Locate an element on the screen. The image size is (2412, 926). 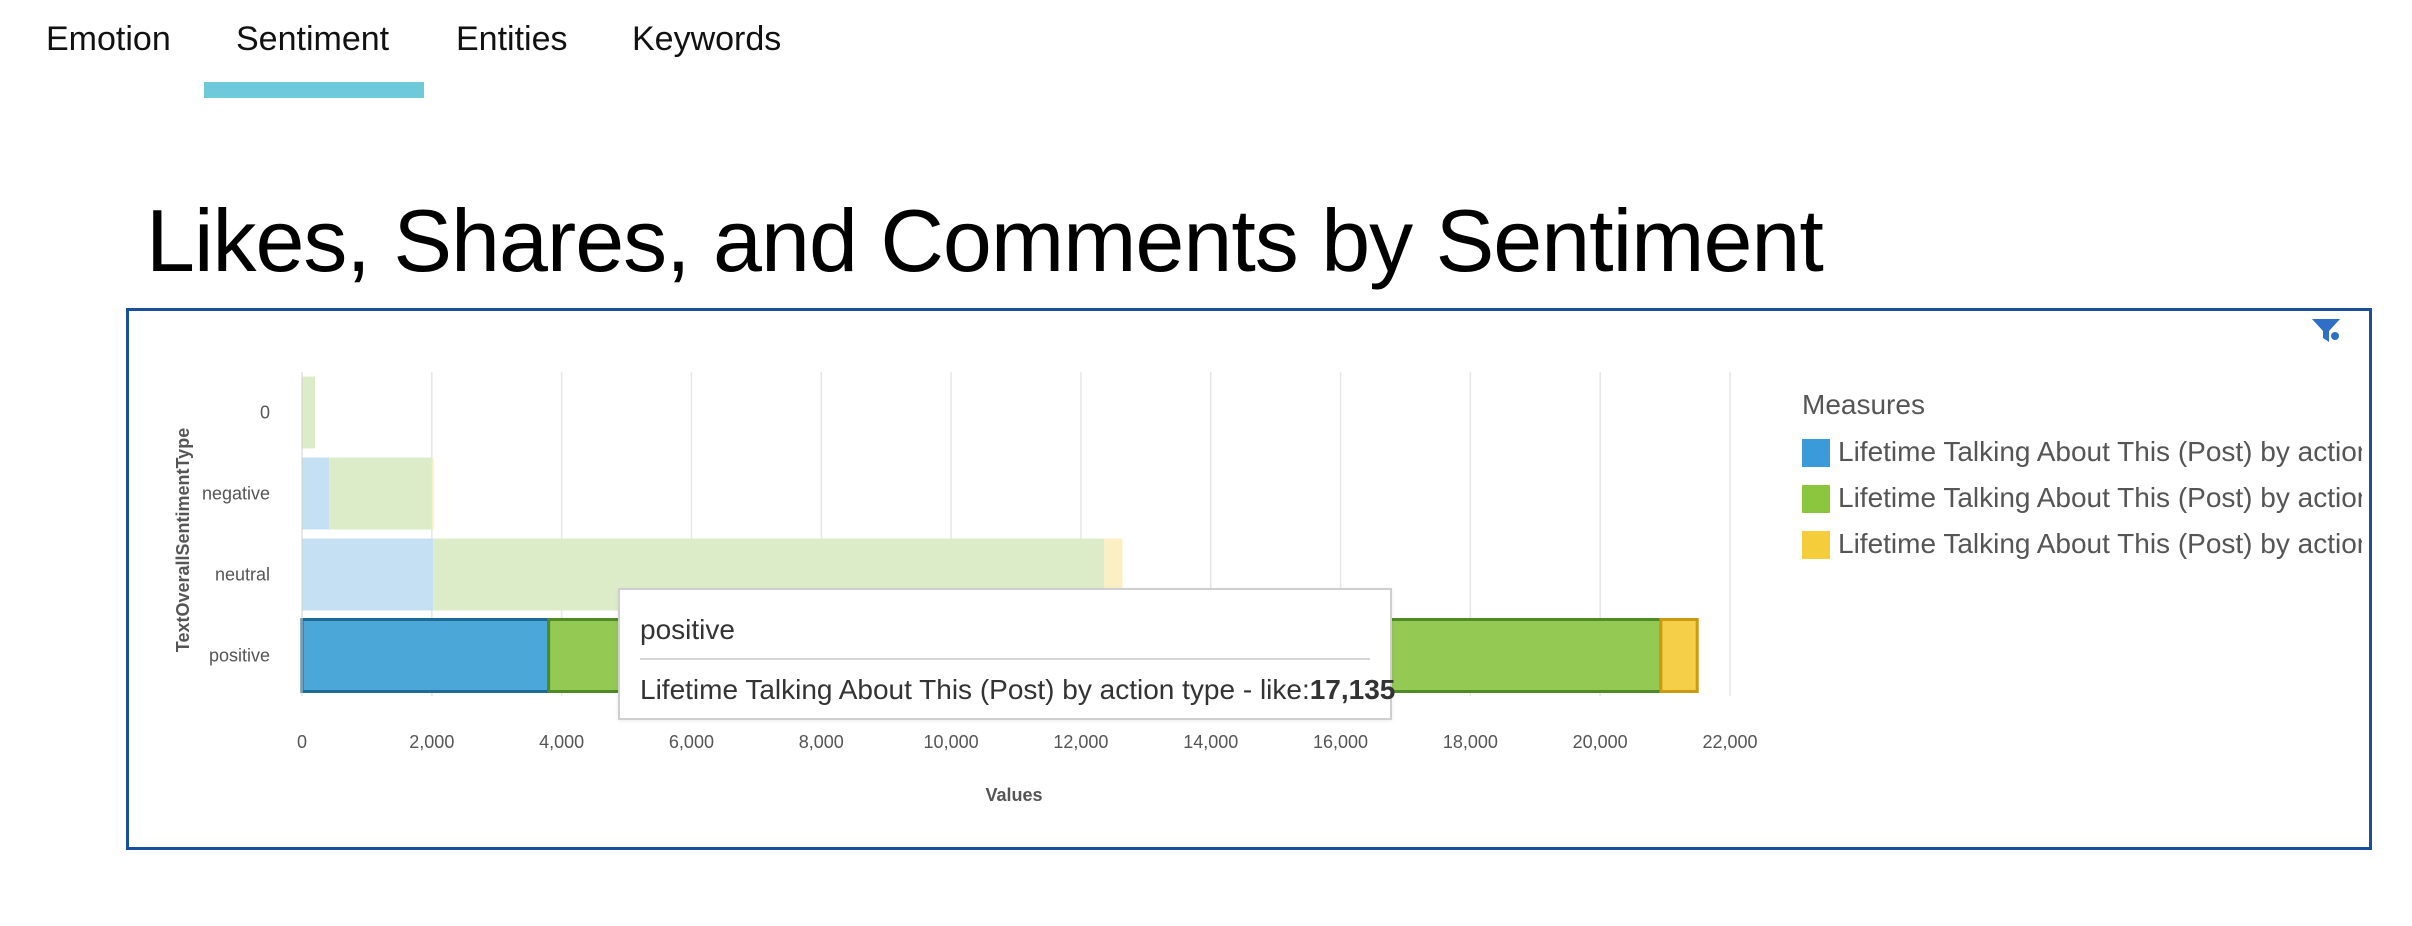
tooltip-value: 17,135 is located at coordinates (1352, 689).